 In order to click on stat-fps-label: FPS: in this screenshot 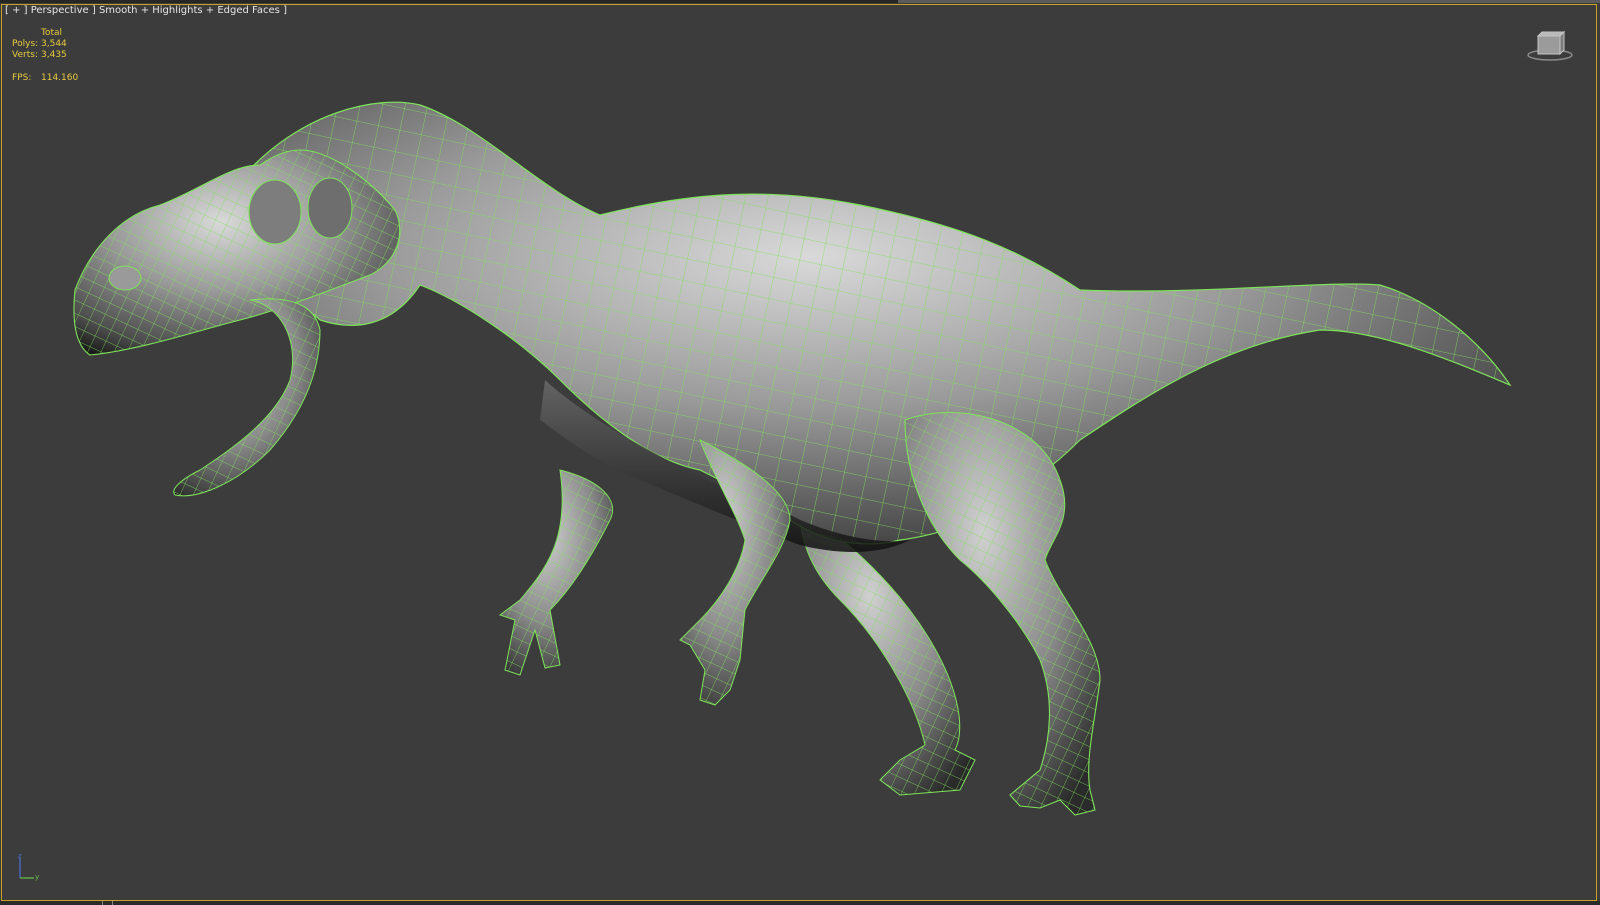, I will do `click(22, 78)`.